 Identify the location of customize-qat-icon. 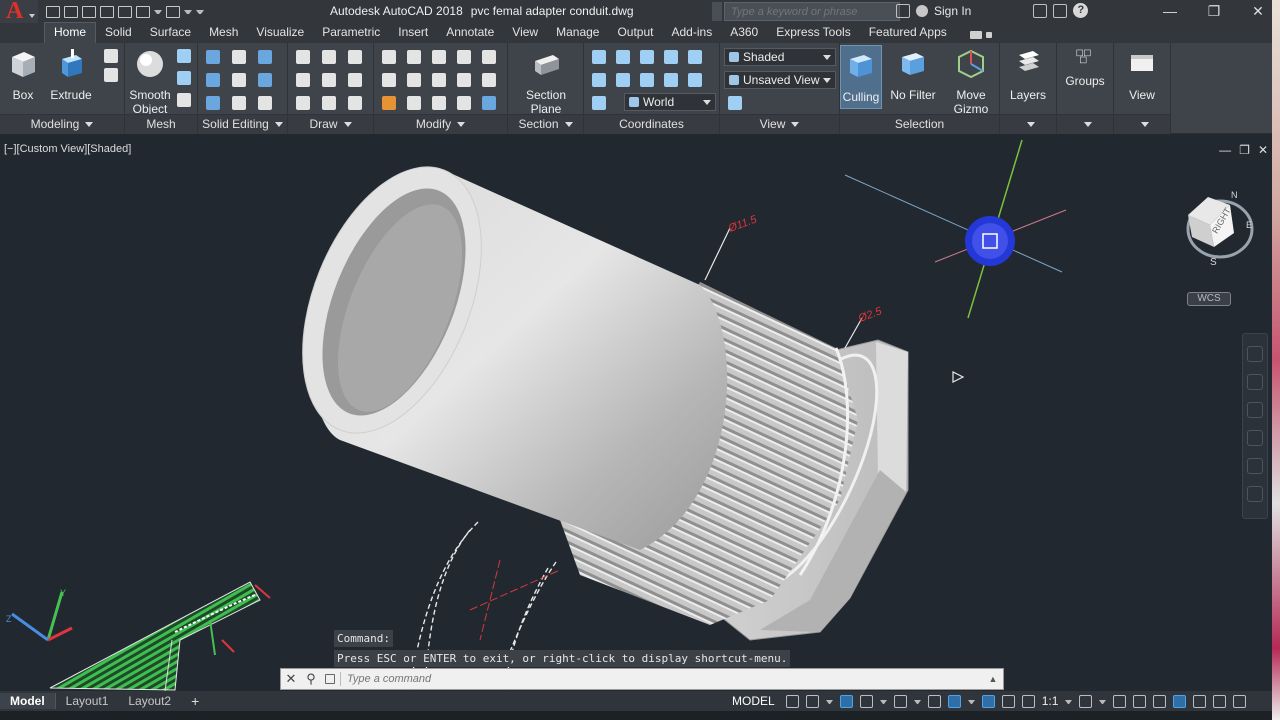
(200, 12).